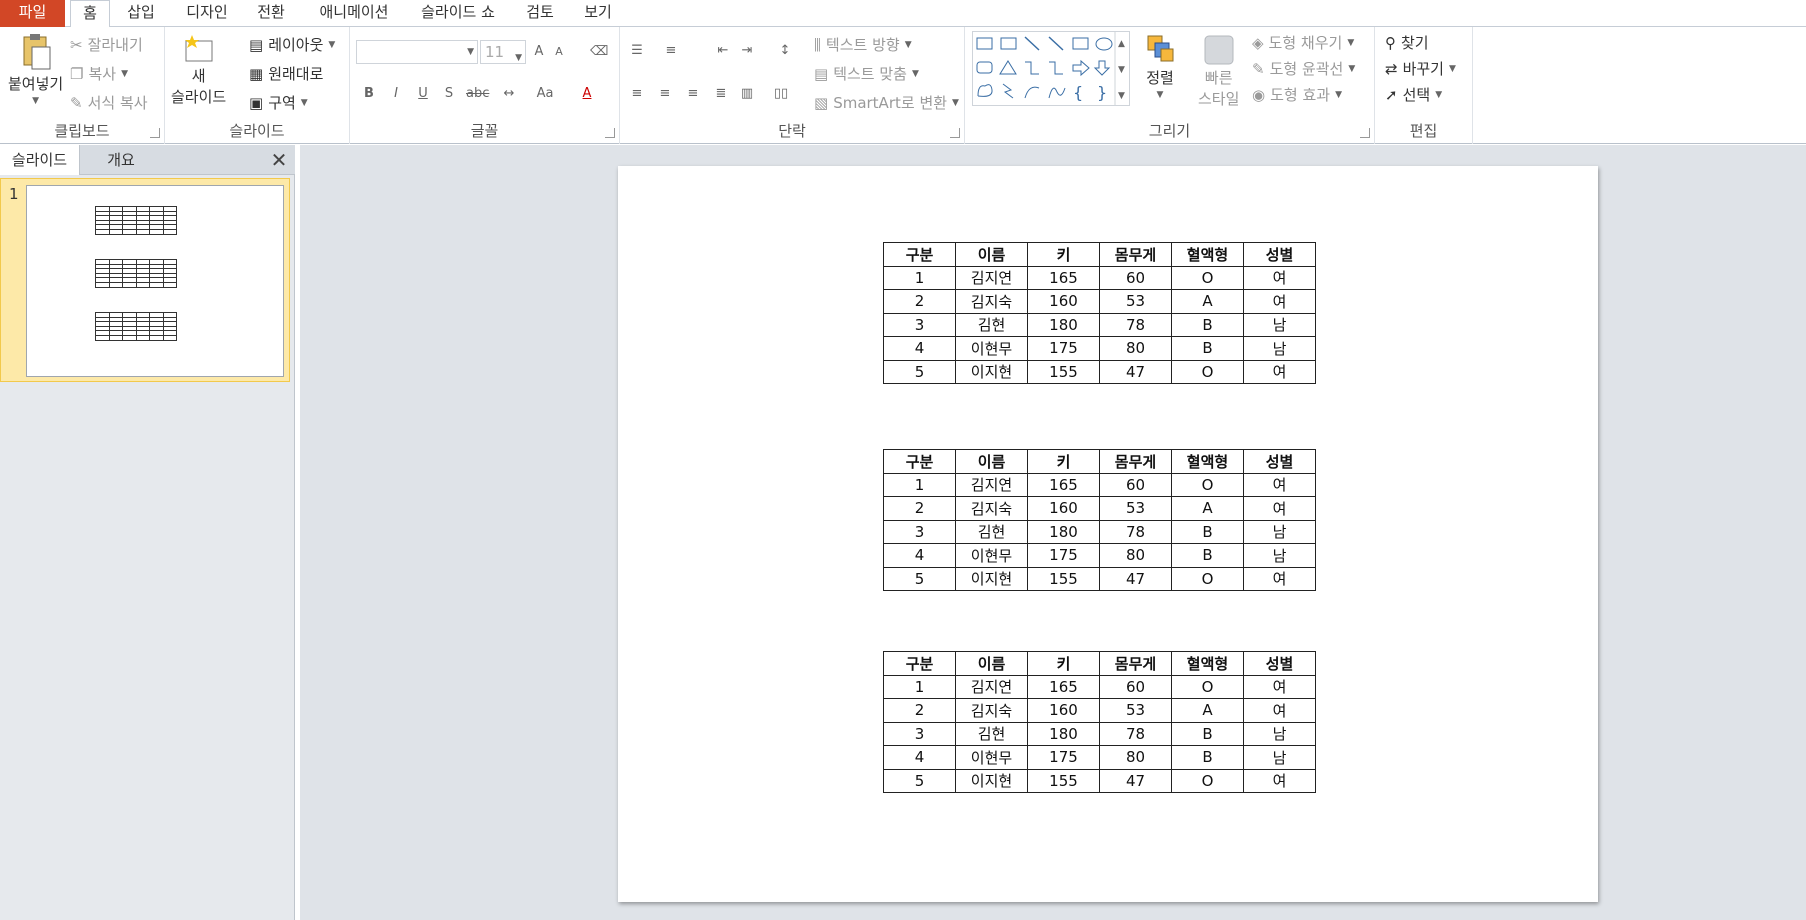 Image resolution: width=1806 pixels, height=920 pixels. What do you see at coordinates (90, 14) in the screenshot?
I see `tab-home: 홈` at bounding box center [90, 14].